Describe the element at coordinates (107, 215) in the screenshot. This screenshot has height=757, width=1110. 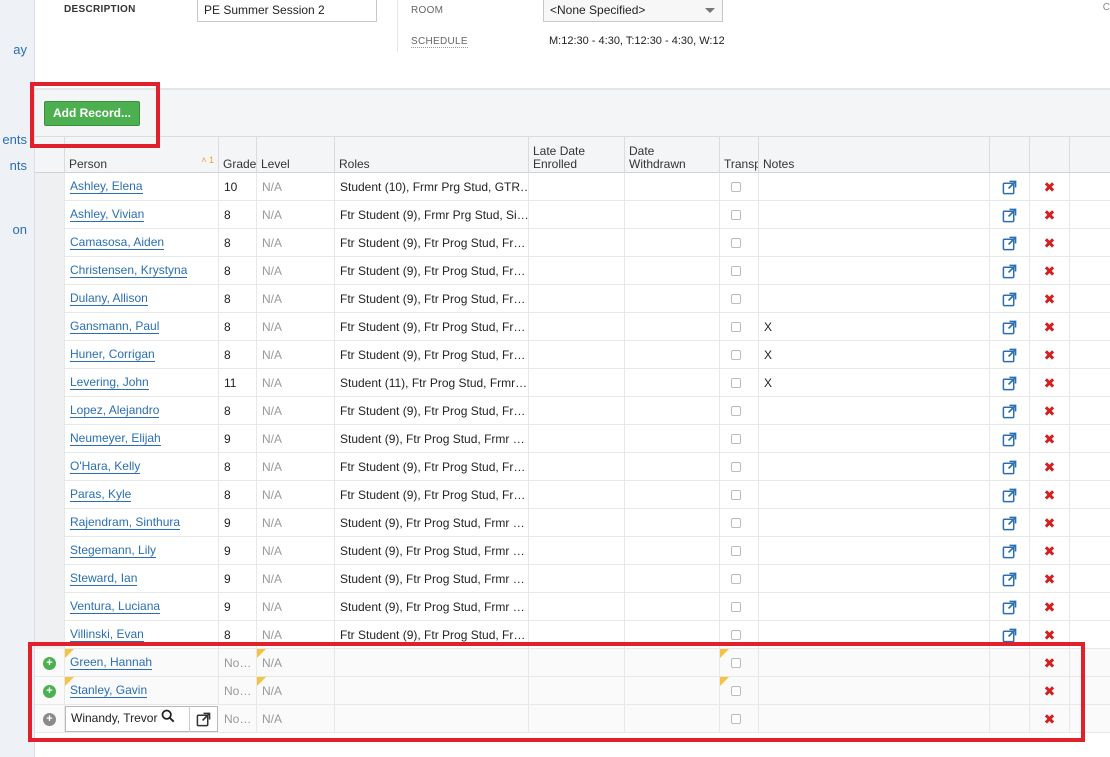
I see `person-link: Ashley, Vivian` at that location.